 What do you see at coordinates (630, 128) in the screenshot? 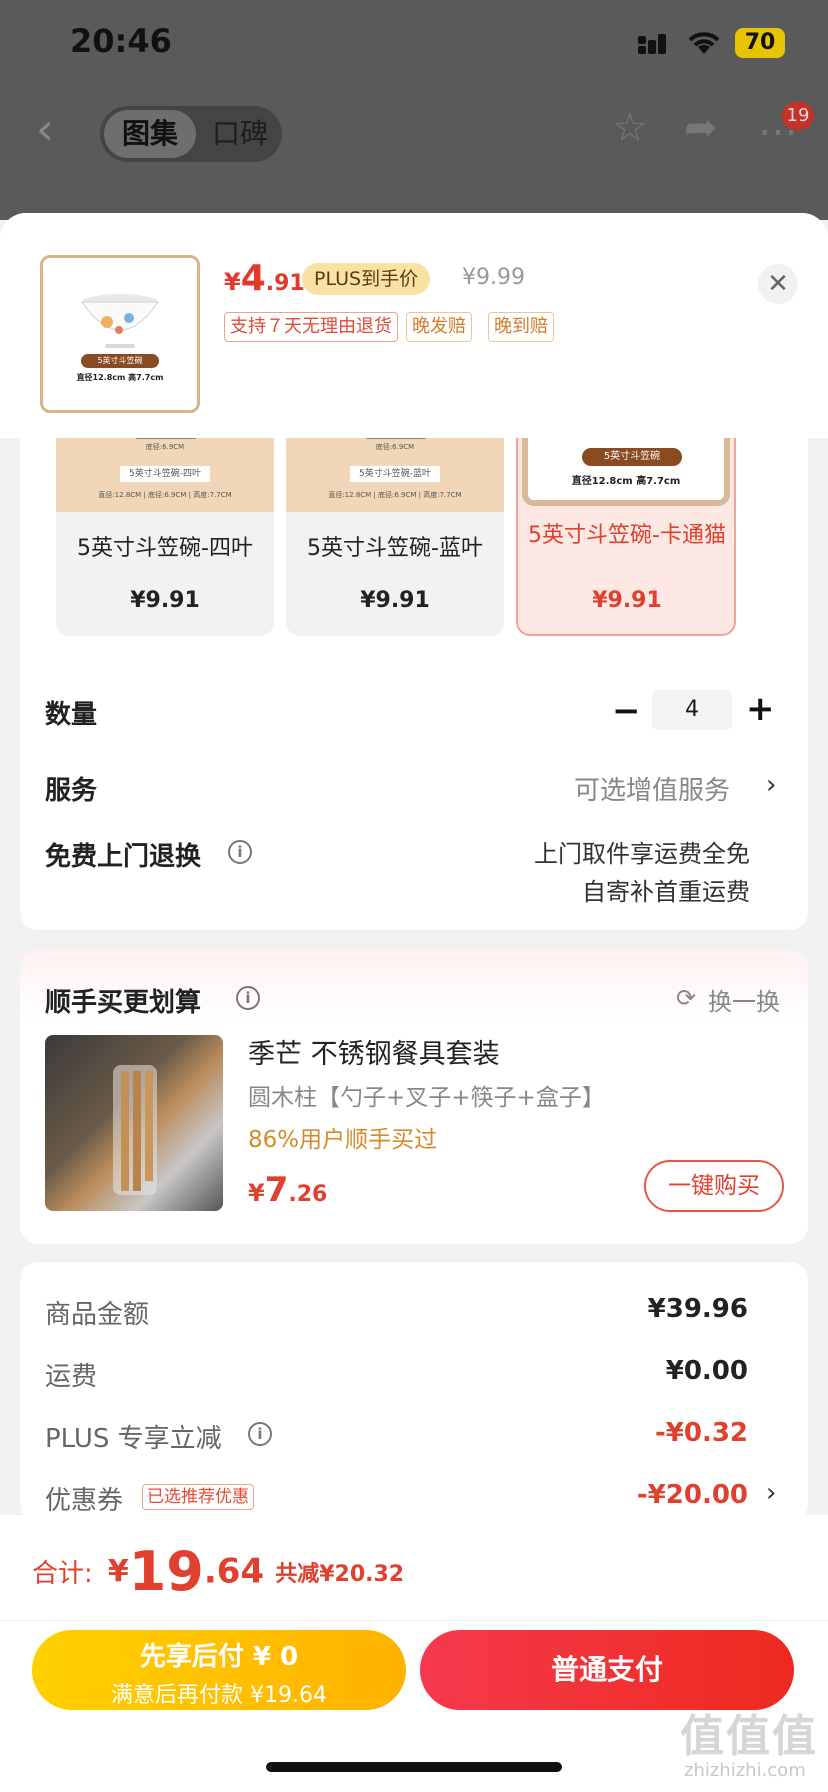
I see `favorite-star-icon: ☆` at bounding box center [630, 128].